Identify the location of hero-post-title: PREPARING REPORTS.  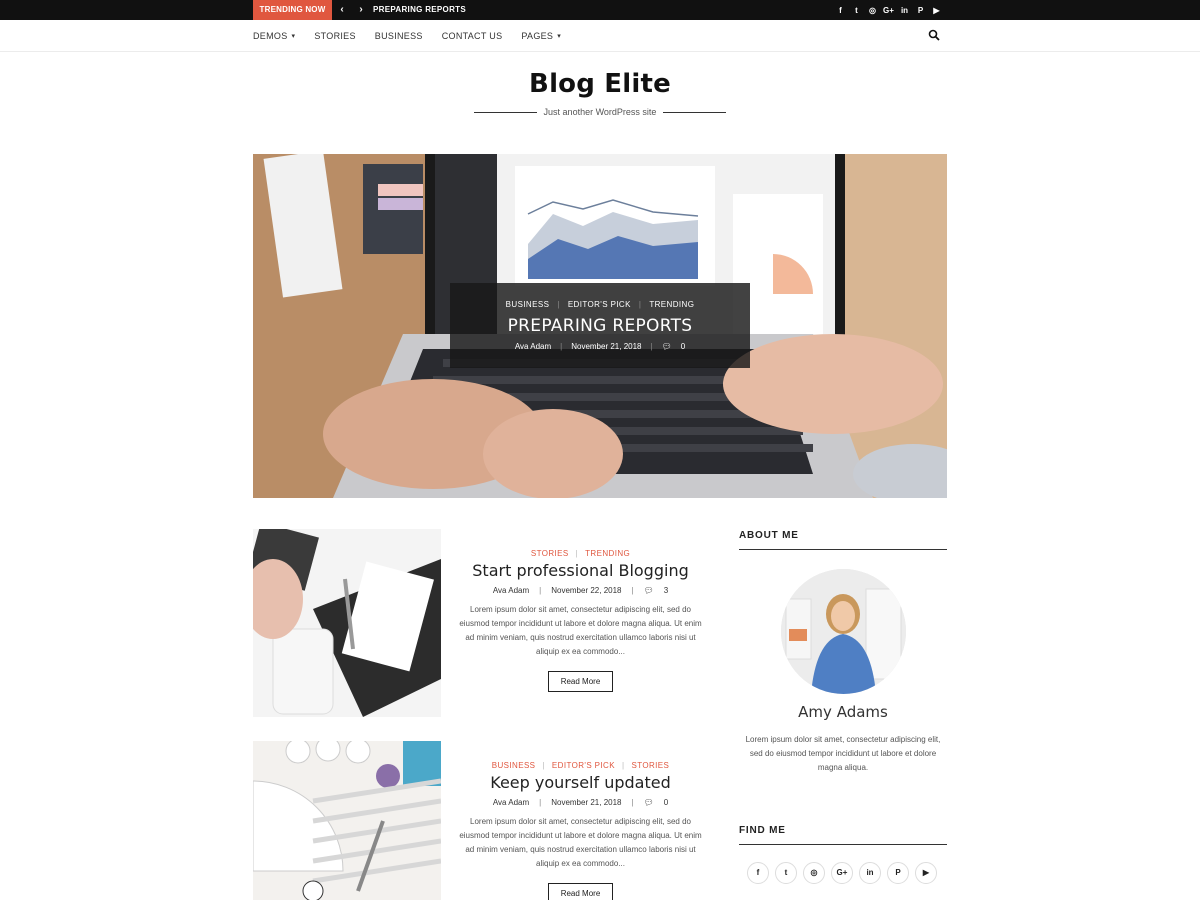
(600, 326).